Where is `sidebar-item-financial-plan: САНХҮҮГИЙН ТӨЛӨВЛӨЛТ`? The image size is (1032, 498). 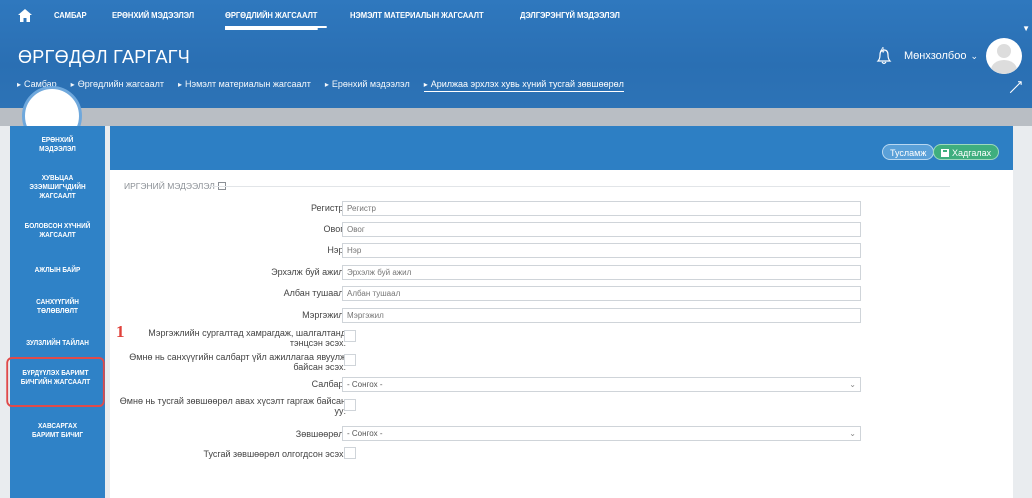
sidebar-item-financial-plan: САНХҮҮГИЙН ТӨЛӨВЛӨЛТ is located at coordinates (57, 307).